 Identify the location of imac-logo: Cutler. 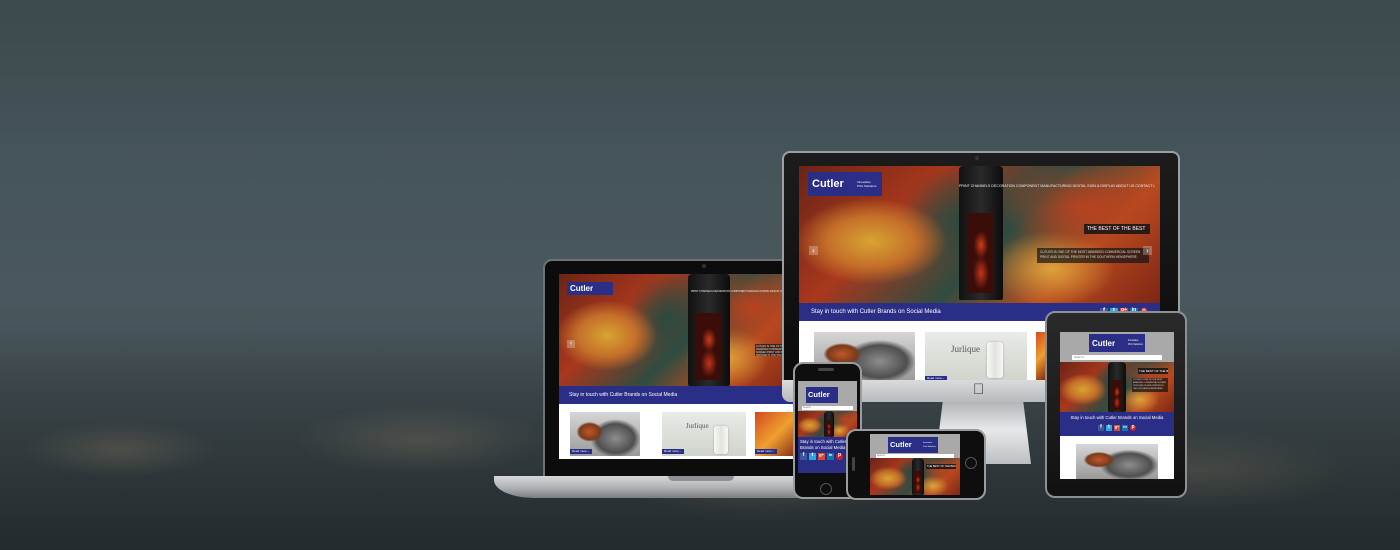
(832, 184).